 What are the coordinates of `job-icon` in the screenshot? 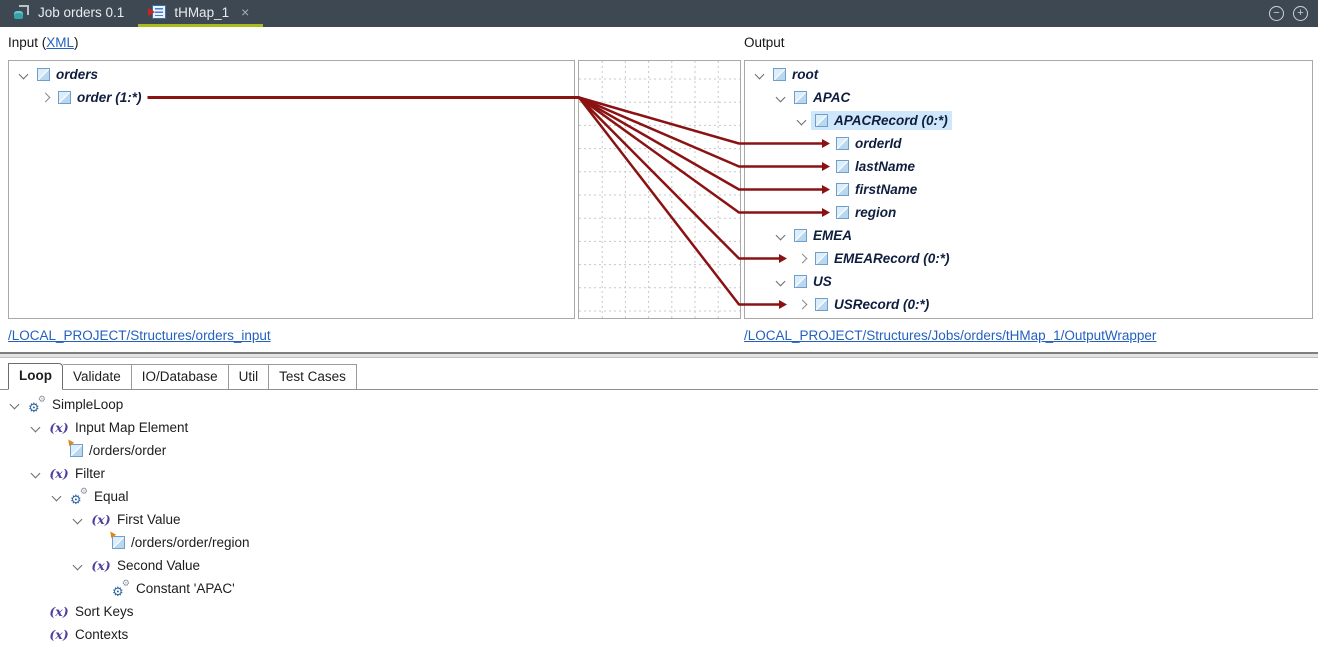 It's located at (22, 12).